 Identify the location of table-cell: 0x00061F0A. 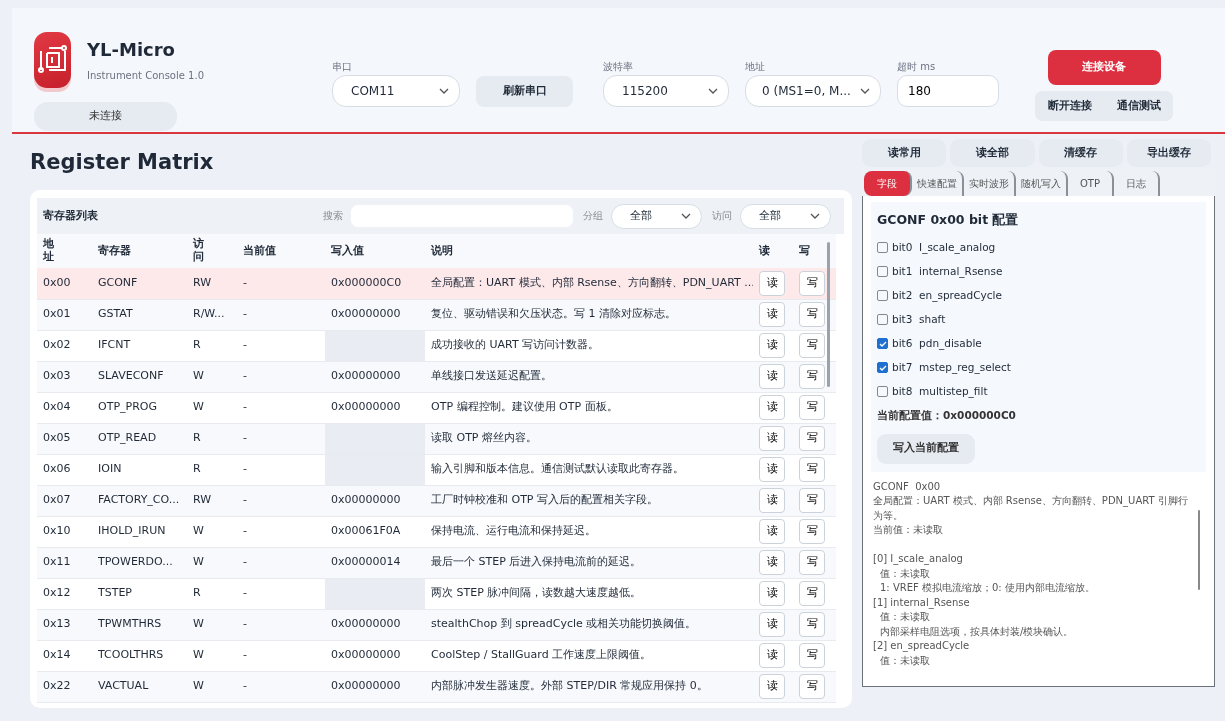
(366, 531).